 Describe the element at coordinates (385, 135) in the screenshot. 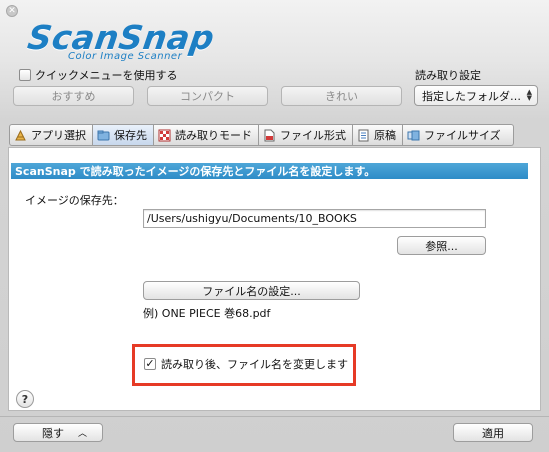

I see `tab-document-label: 原稿` at that location.